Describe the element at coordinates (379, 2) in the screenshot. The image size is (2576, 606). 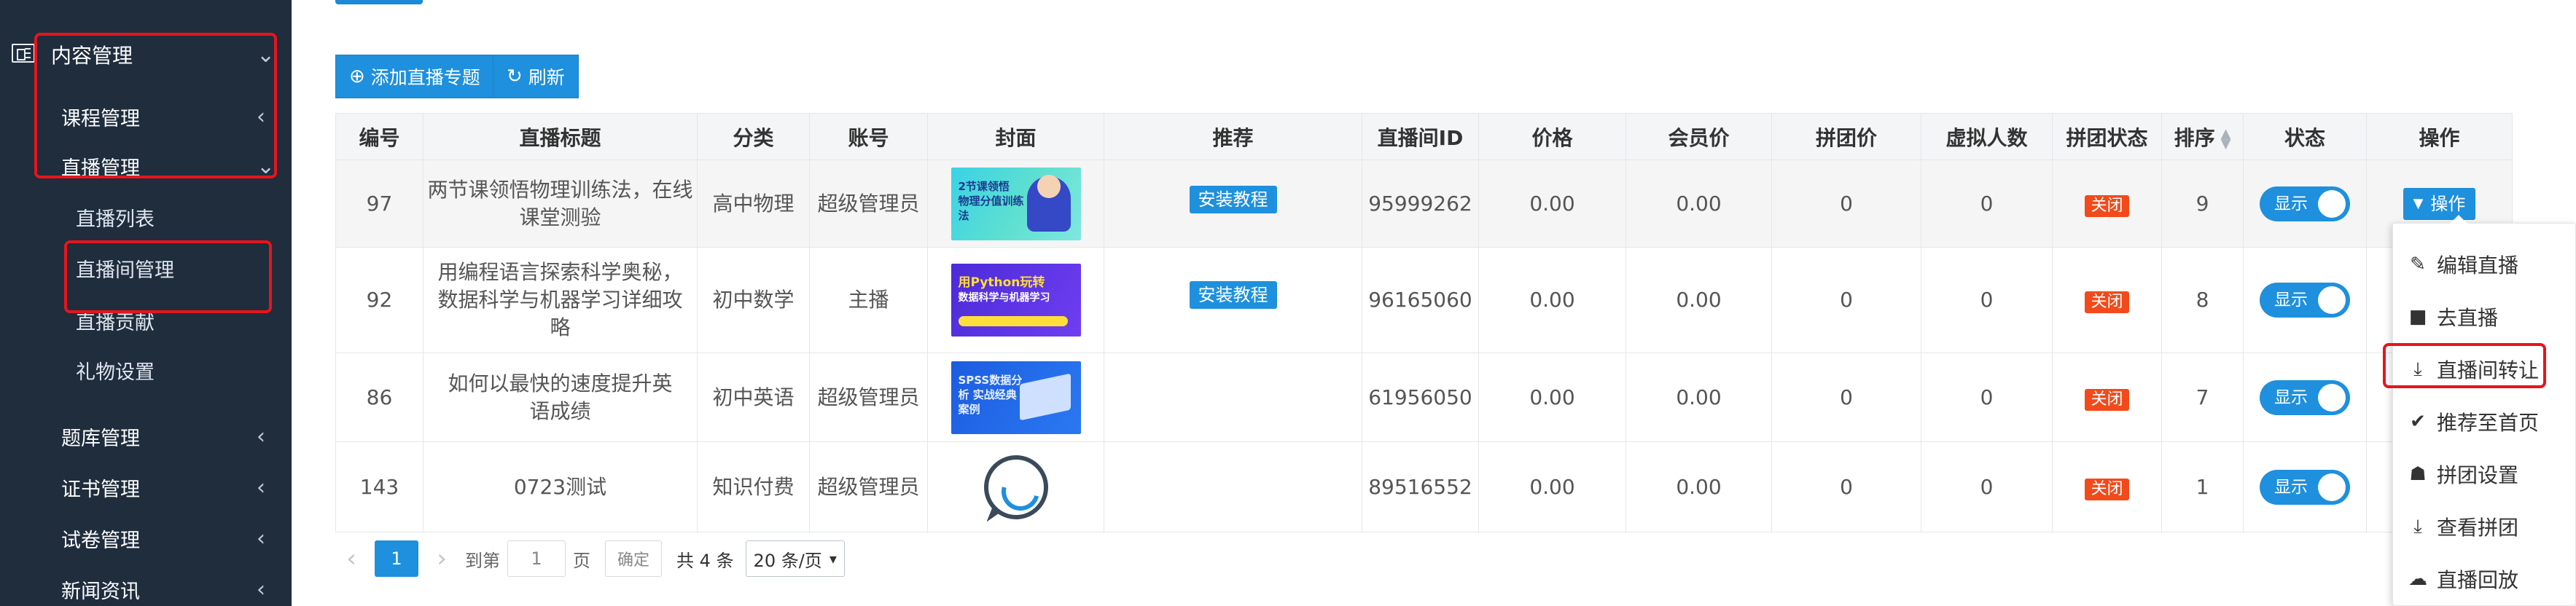
I see `top-button-edge` at that location.